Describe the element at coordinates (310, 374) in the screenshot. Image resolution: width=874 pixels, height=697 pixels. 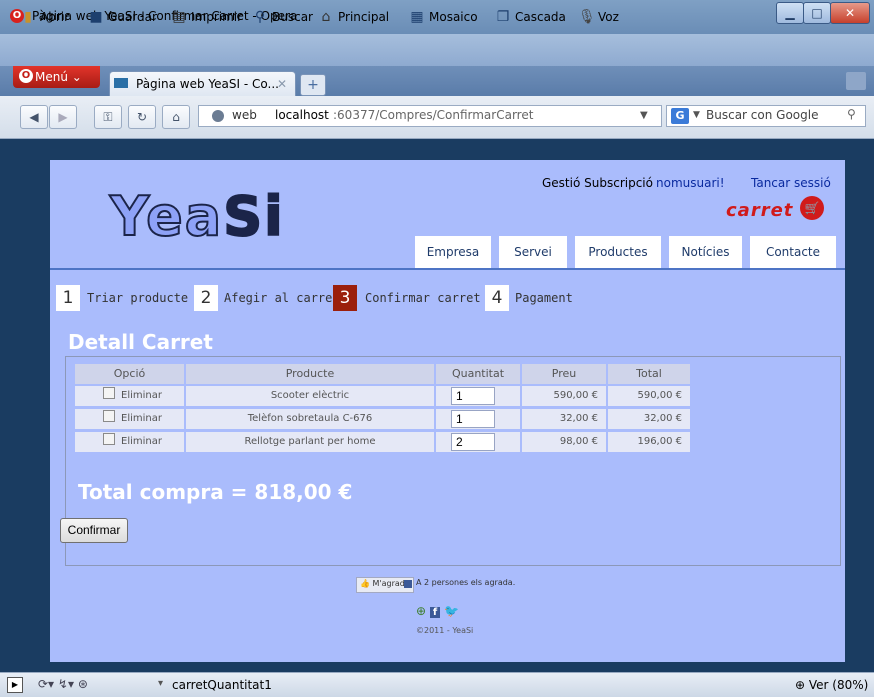
I see `col-header-product: Producte` at that location.